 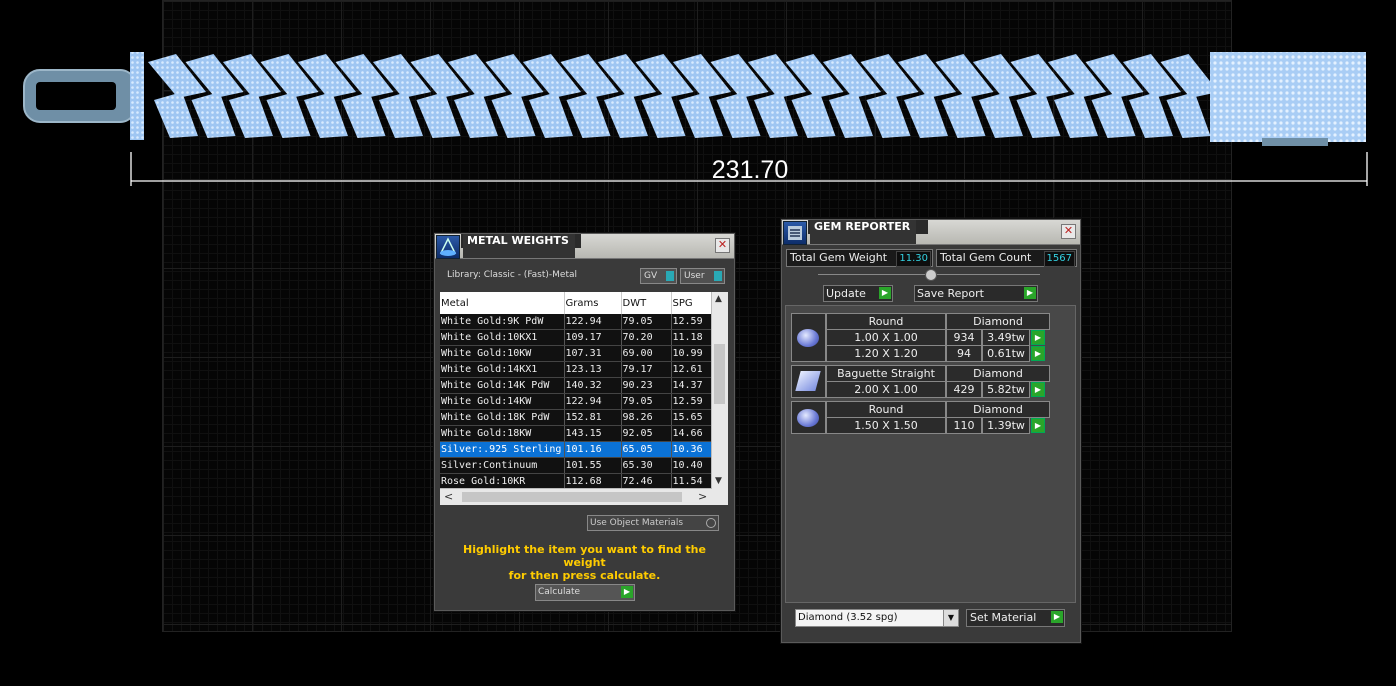 What do you see at coordinates (502, 465) in the screenshot?
I see `table-cell: Silver:Continuum` at bounding box center [502, 465].